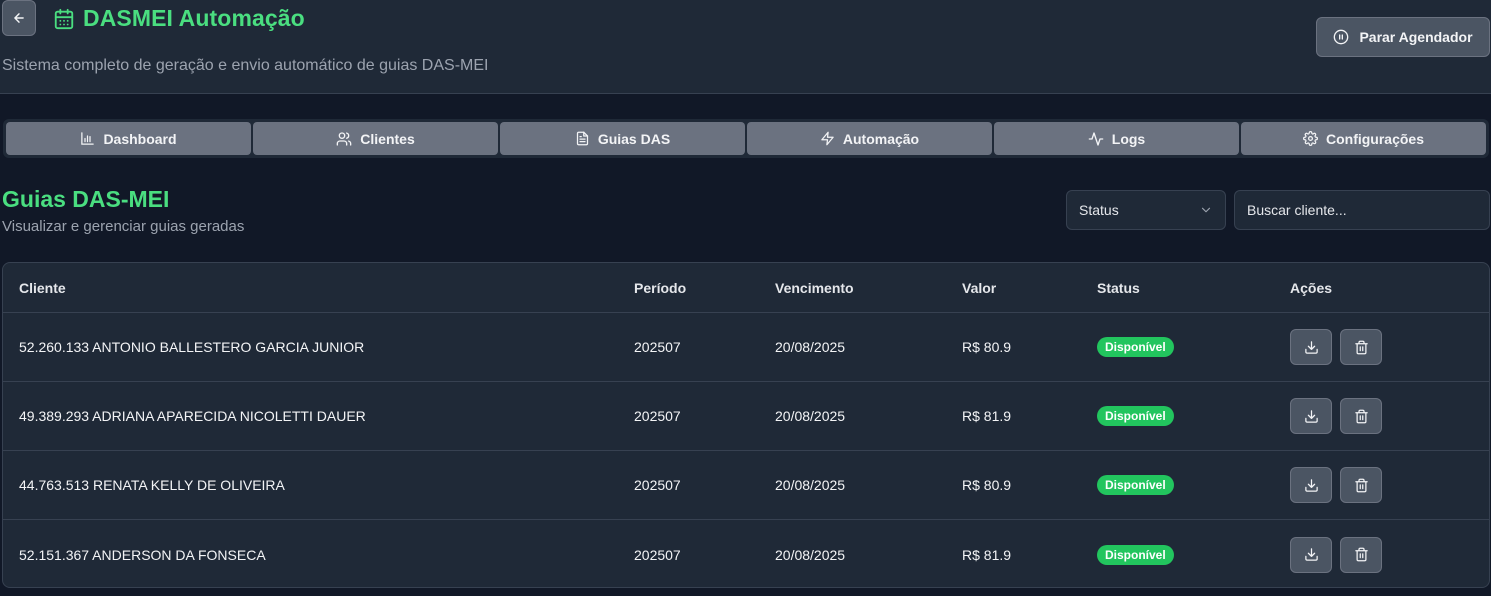  What do you see at coordinates (814, 287) in the screenshot?
I see `header-vencimento: Vencimento` at bounding box center [814, 287].